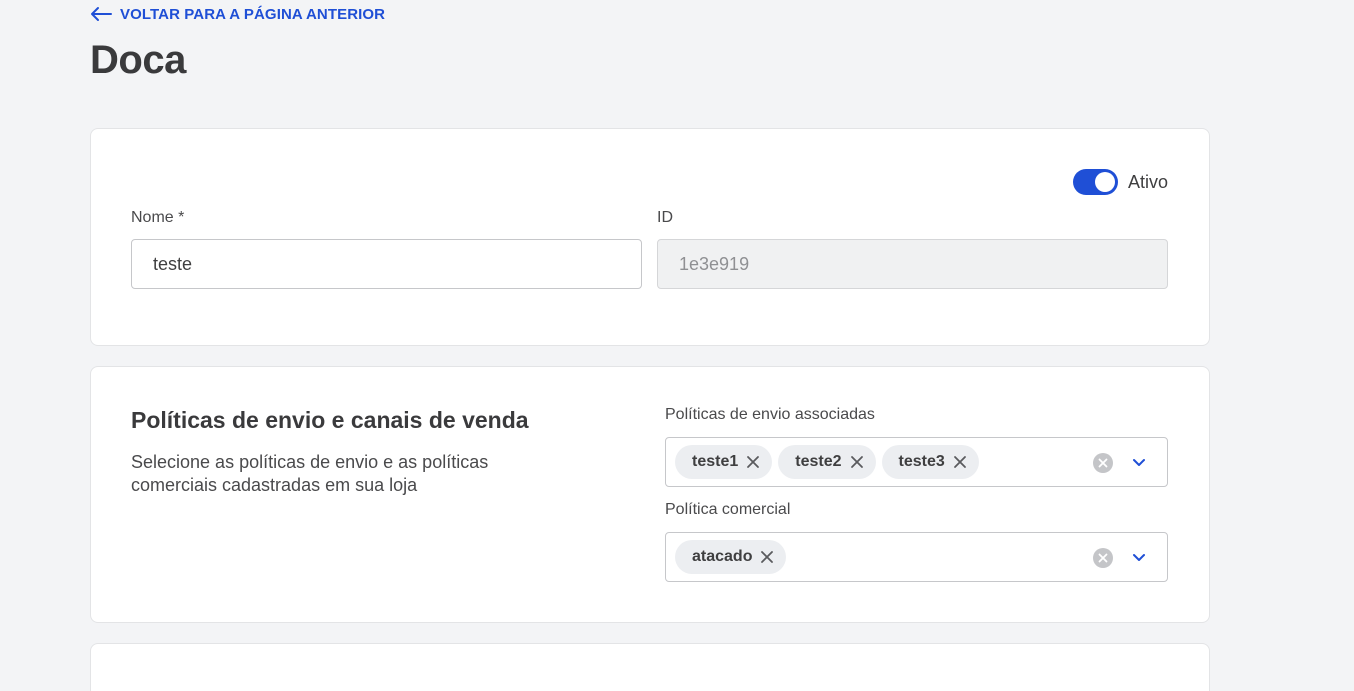 This screenshot has height=691, width=1354. Describe the element at coordinates (1147, 181) in the screenshot. I see `status-toggle-label: Ativo` at that location.